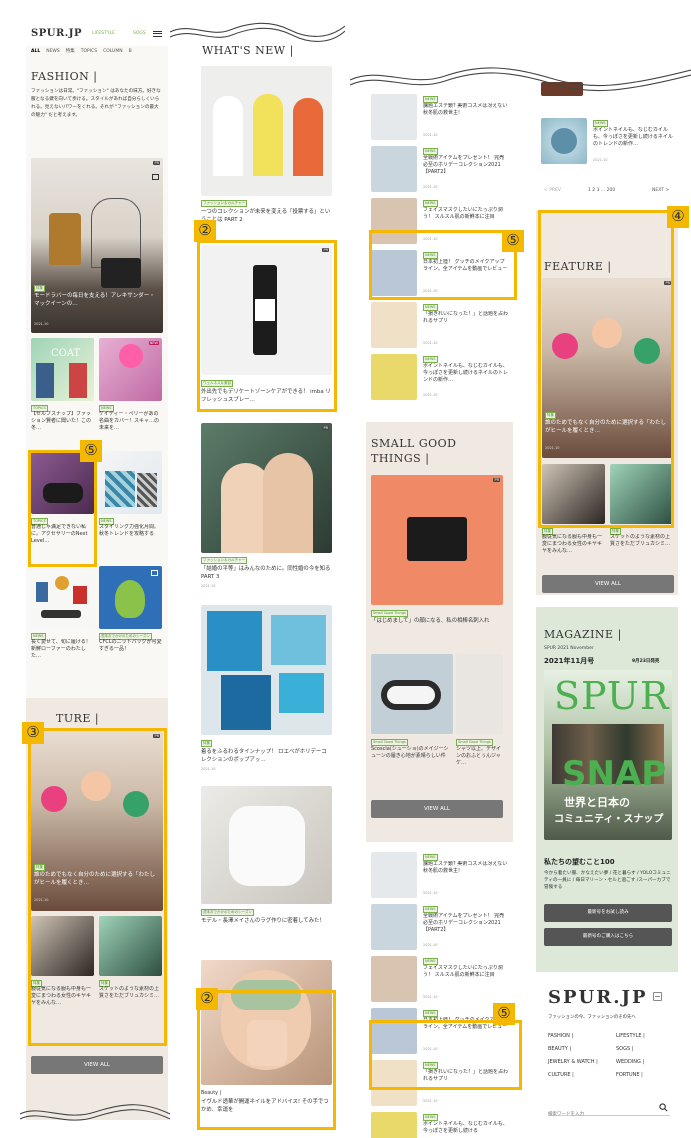 This screenshot has width=691, height=1138. Describe the element at coordinates (437, 626) in the screenshot. I see `sg-title-1: 「はじめまして」の顔になる、私の相棒名刺入れ` at that location.